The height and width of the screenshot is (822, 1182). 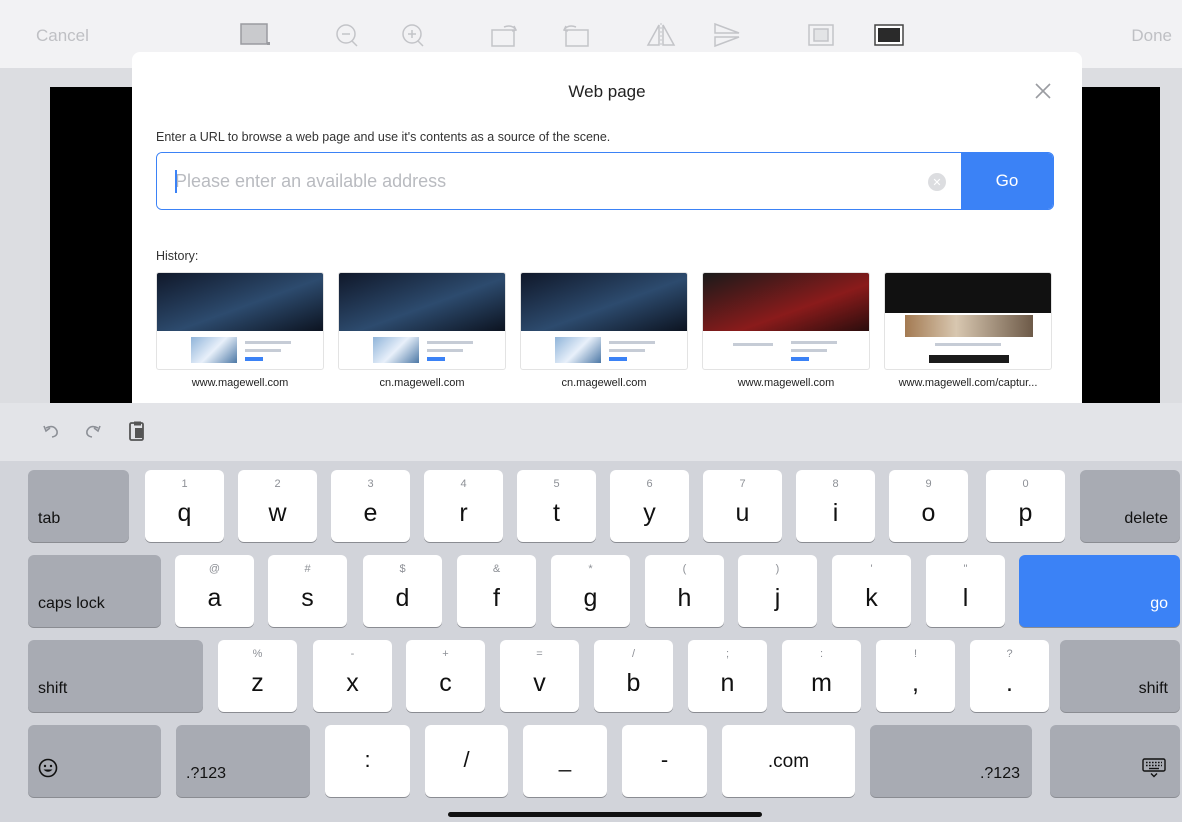 What do you see at coordinates (505, 35) in the screenshot?
I see `rotate-right-icon` at bounding box center [505, 35].